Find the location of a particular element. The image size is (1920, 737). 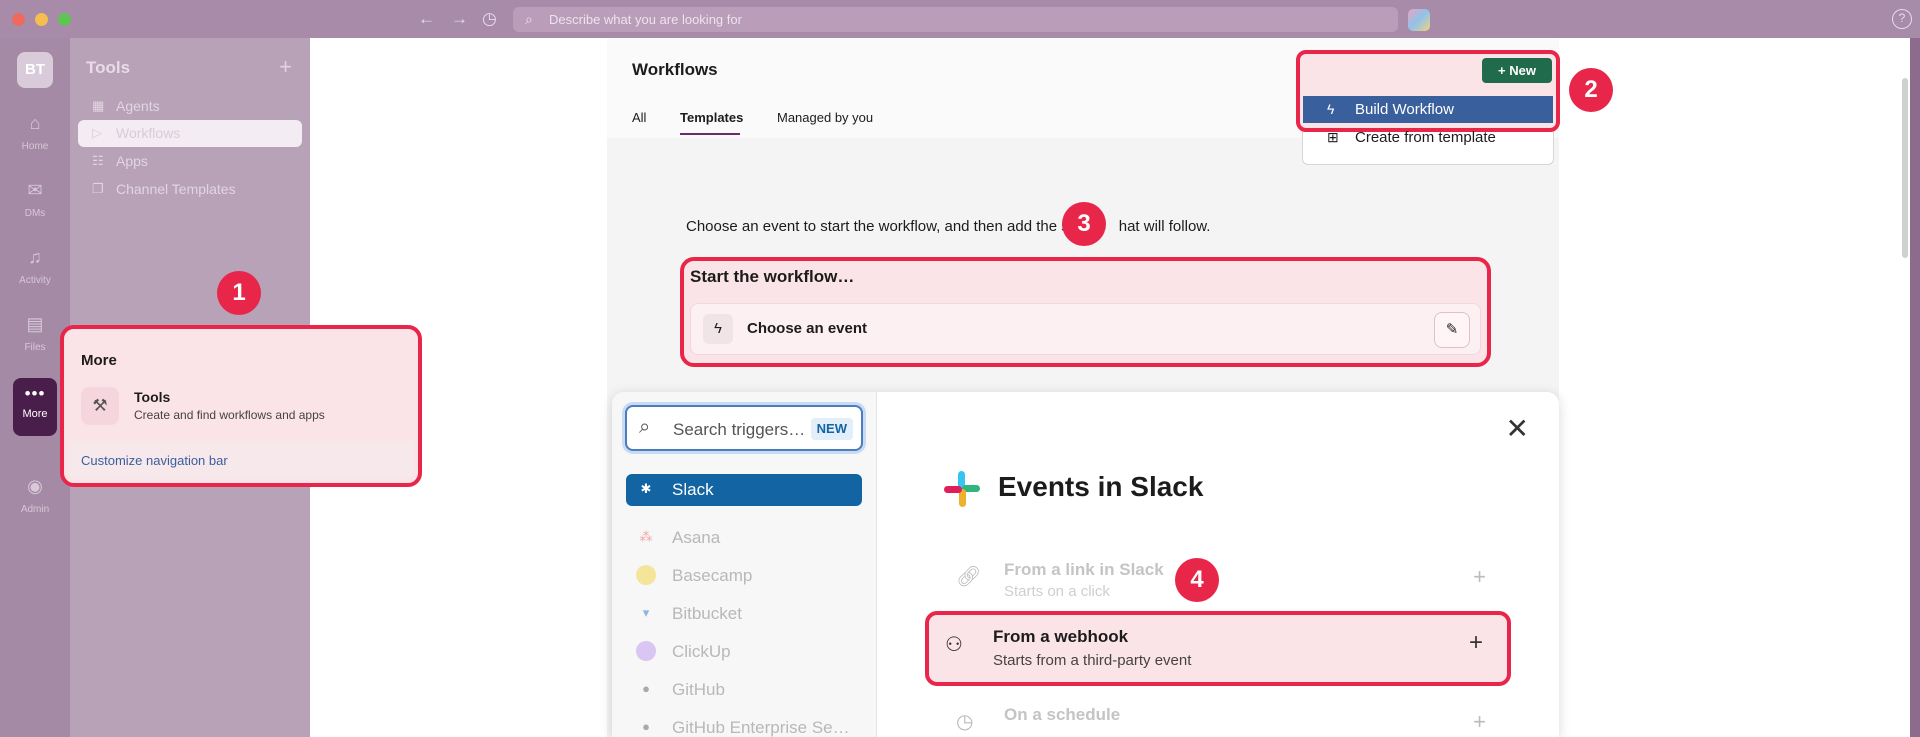

global-search-placeholder: Describe what you are looking for is located at coordinates (645, 19).